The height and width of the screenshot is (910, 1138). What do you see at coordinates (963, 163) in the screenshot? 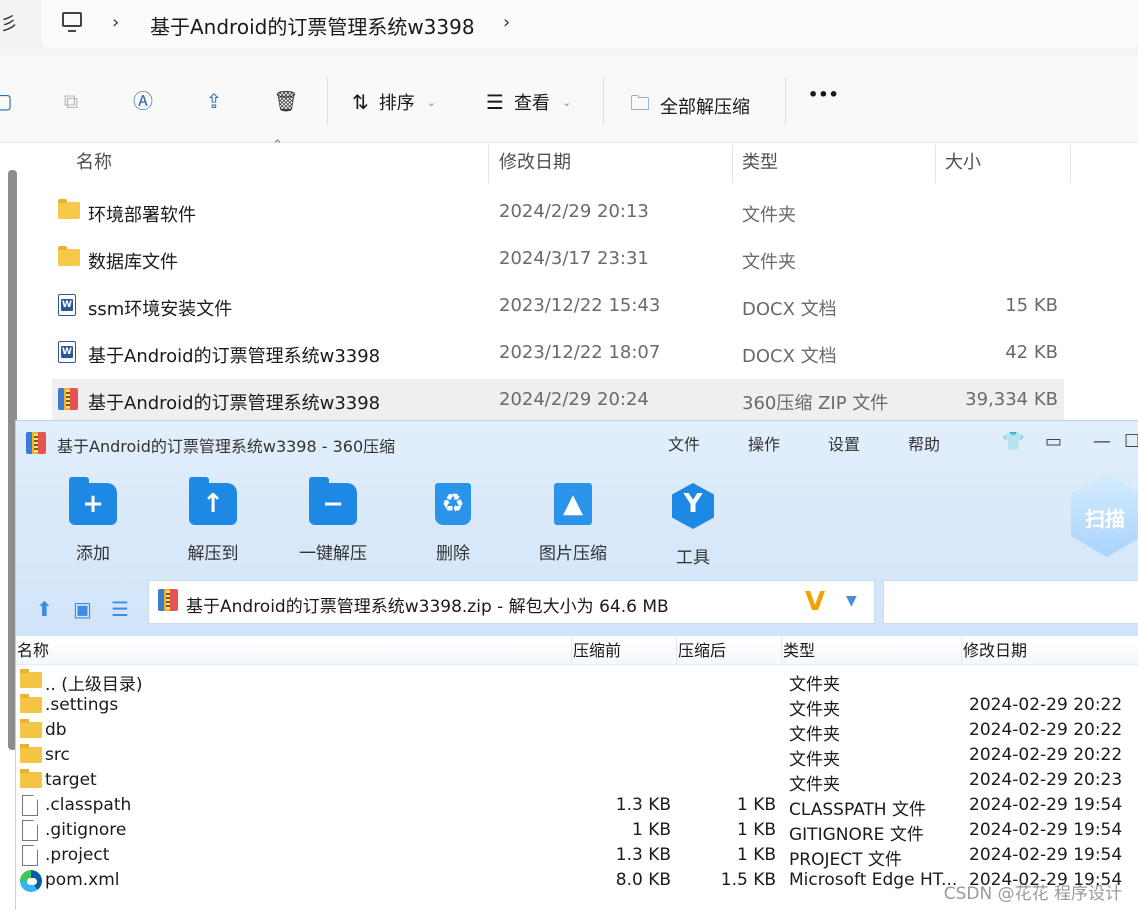
I see `column-header-size: 大小` at bounding box center [963, 163].